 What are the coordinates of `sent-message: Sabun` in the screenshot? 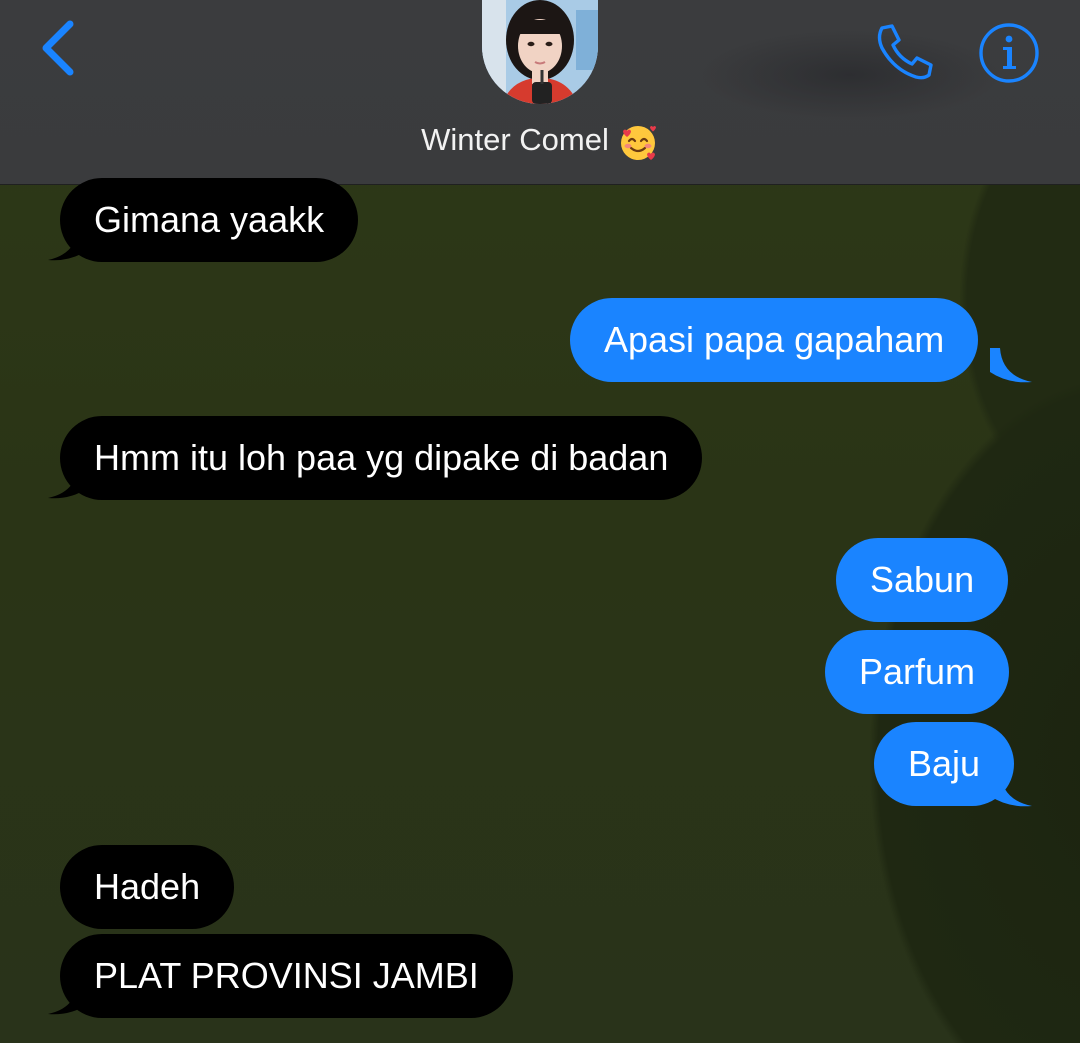 It's located at (922, 580).